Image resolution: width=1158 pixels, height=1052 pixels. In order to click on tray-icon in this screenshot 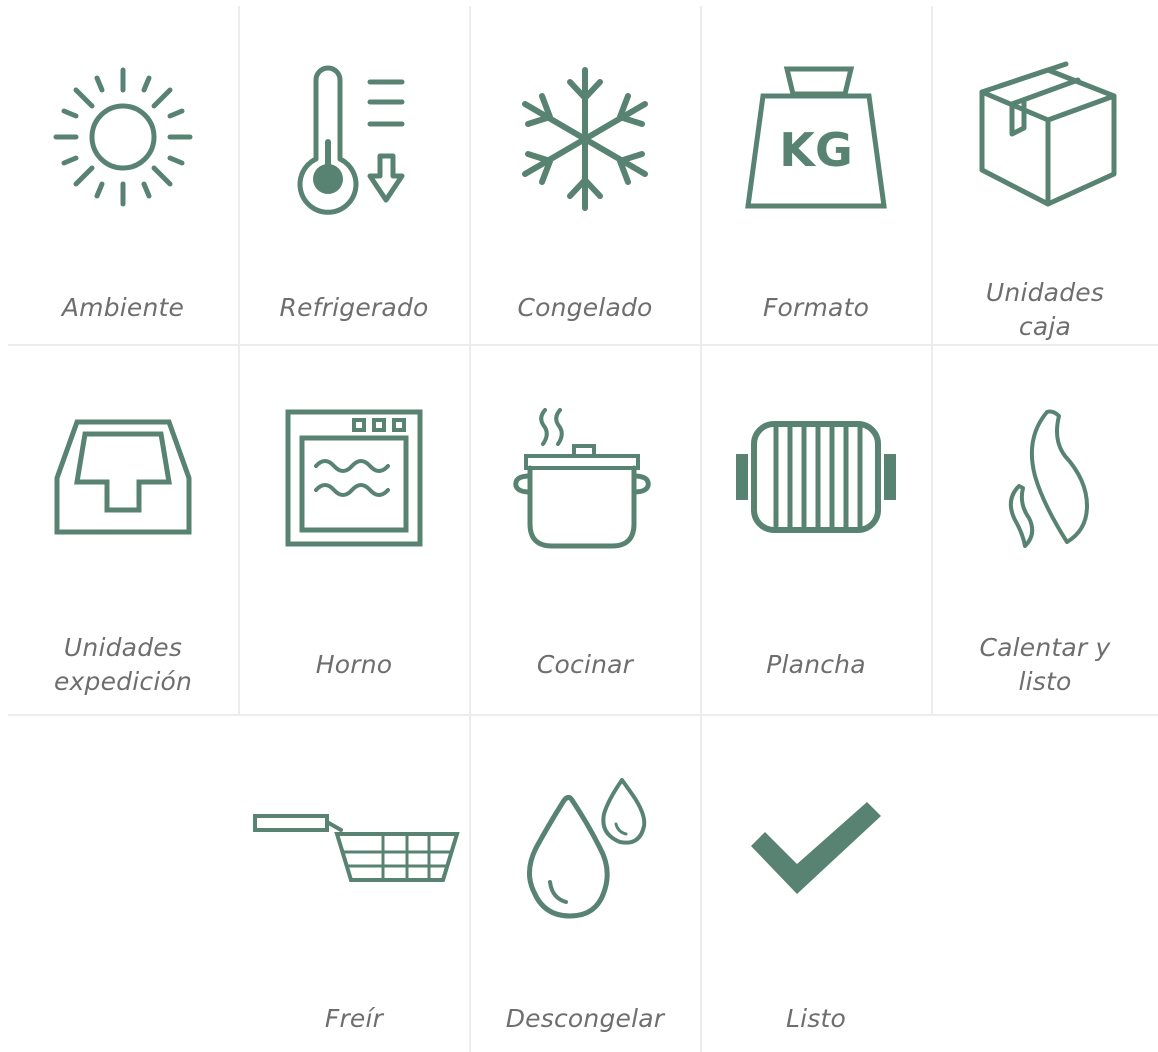, I will do `click(123, 477)`.